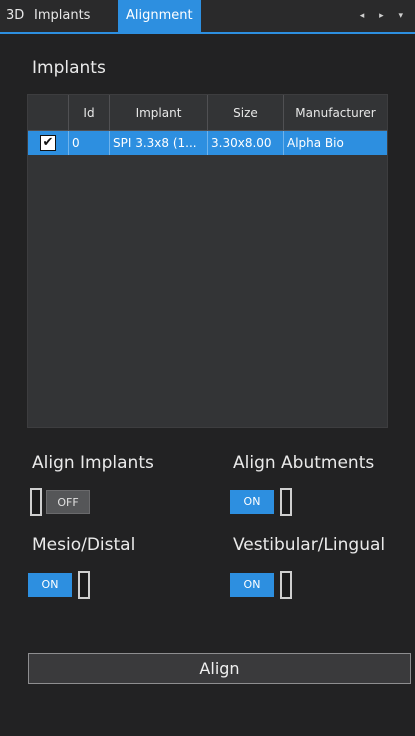 The image size is (415, 736). Describe the element at coordinates (219, 668) in the screenshot. I see `align-button: Align` at that location.